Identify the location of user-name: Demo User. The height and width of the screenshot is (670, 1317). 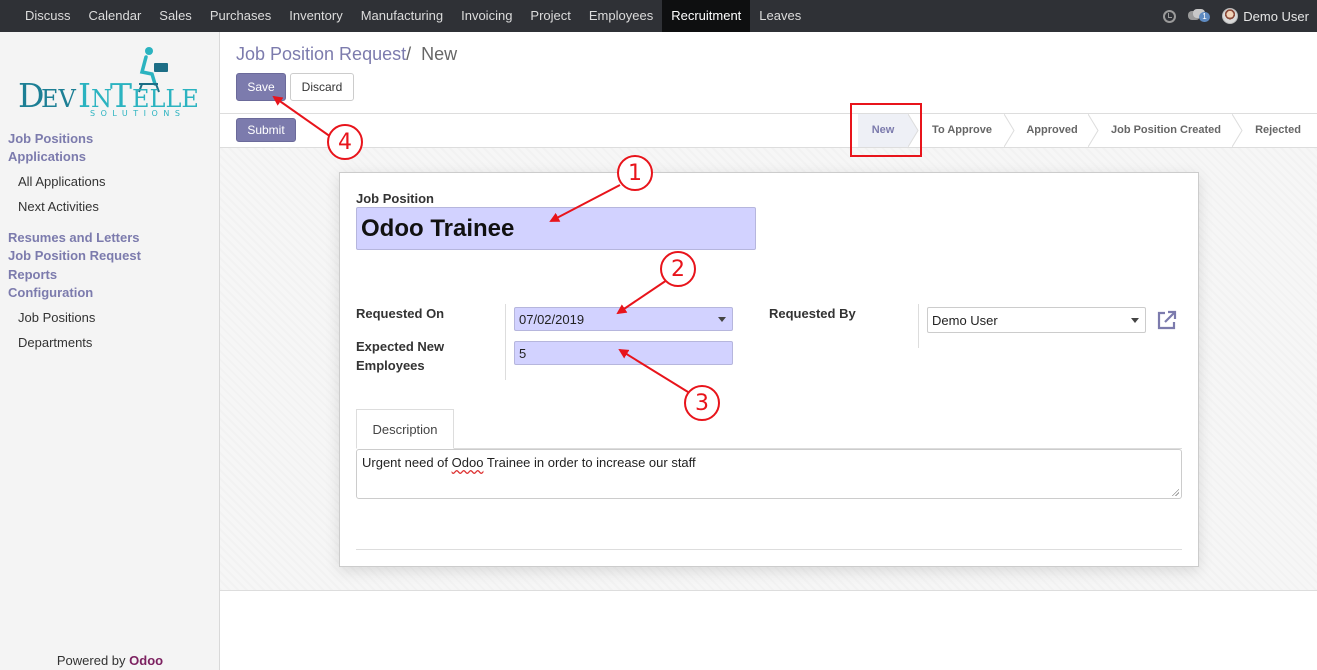
(1276, 16).